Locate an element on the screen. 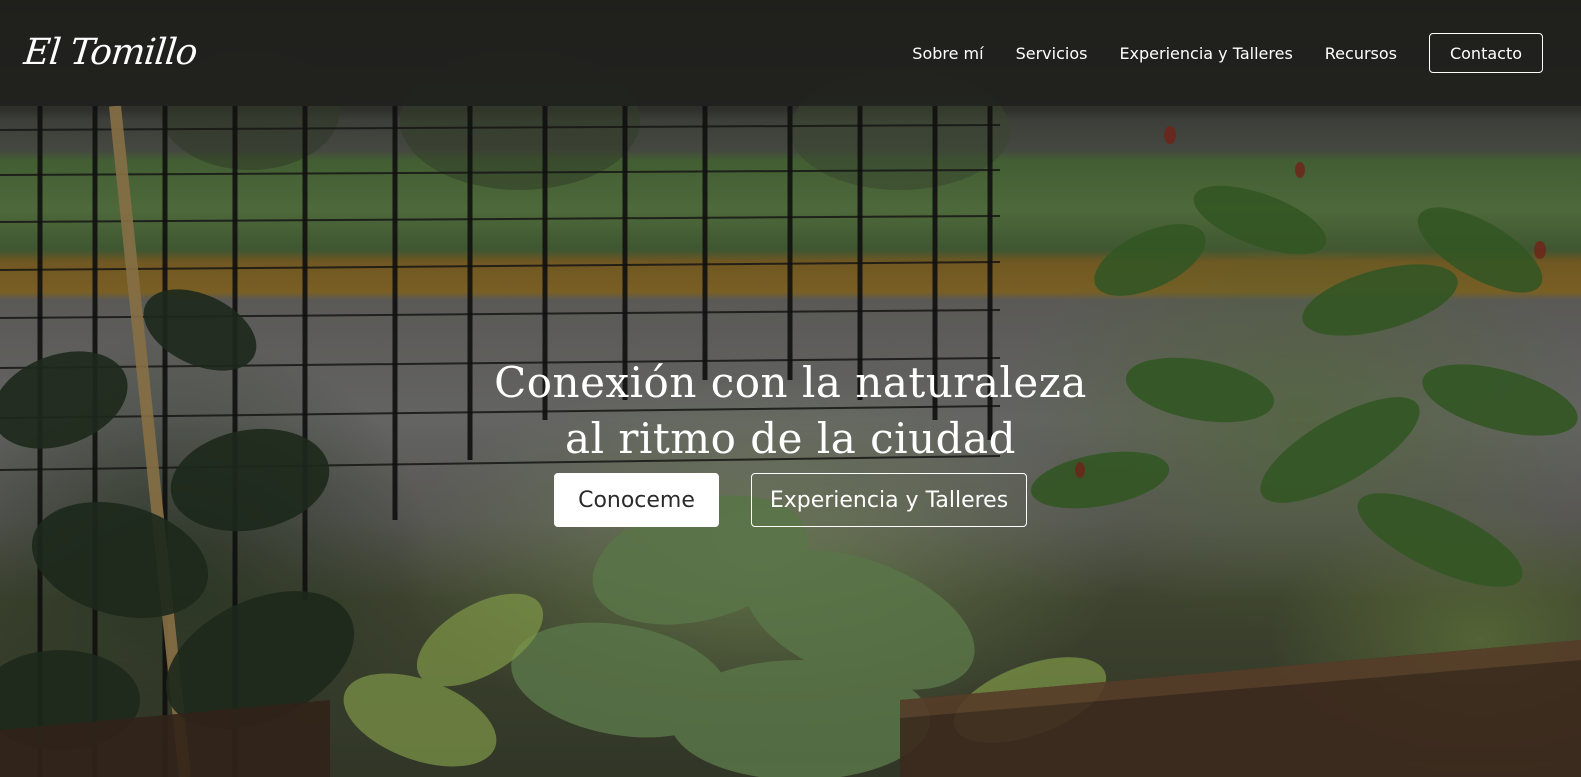  hero-title-line-2: al ritmo de la ciudad is located at coordinates (790, 438).